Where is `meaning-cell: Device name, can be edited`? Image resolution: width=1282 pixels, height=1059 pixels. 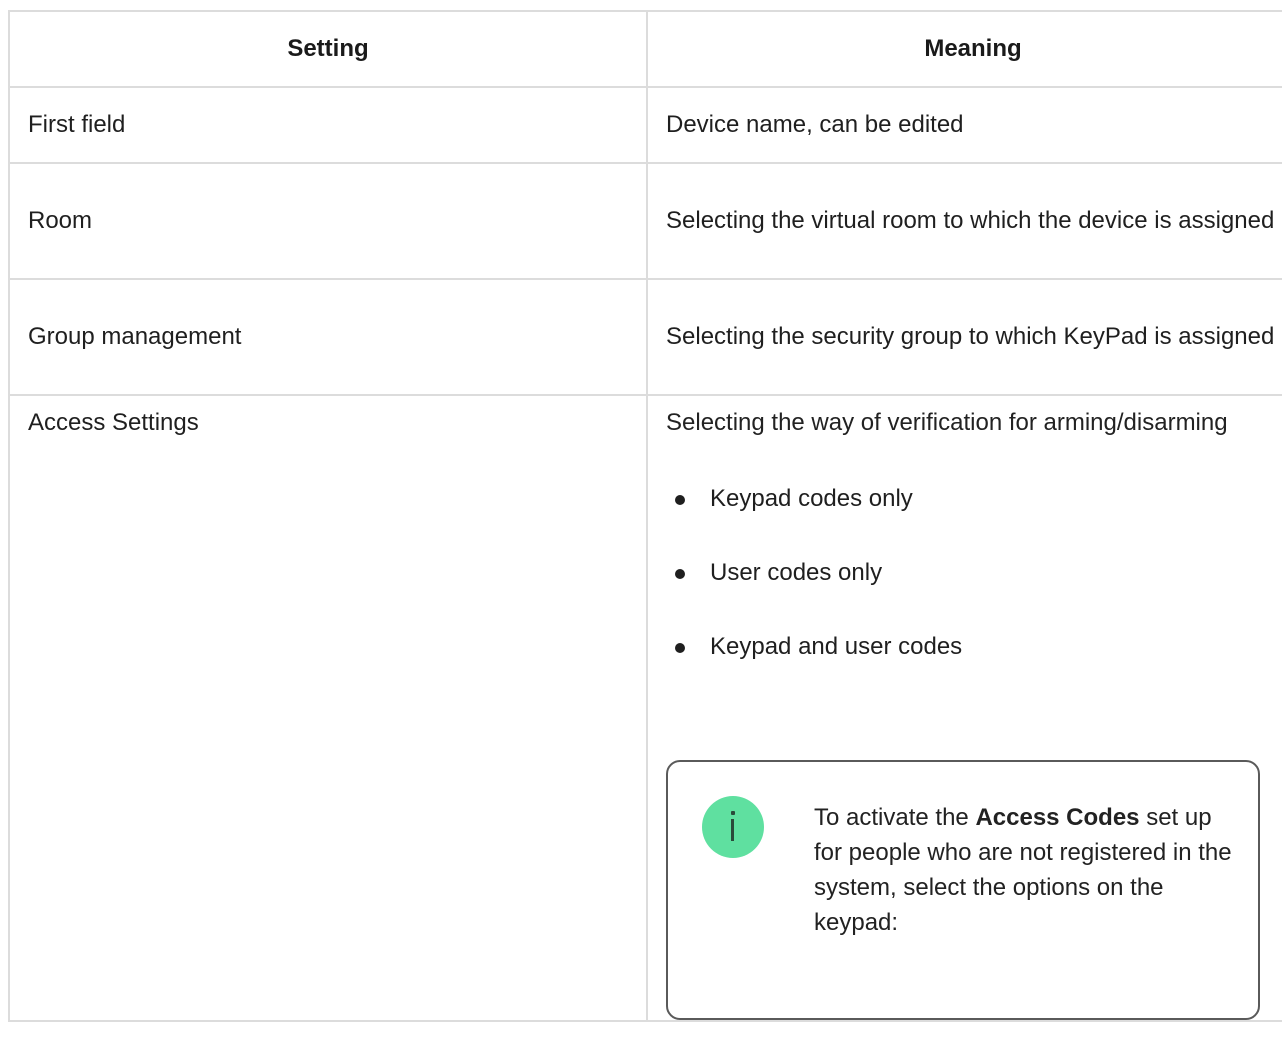 meaning-cell: Device name, can be edited is located at coordinates (964, 125).